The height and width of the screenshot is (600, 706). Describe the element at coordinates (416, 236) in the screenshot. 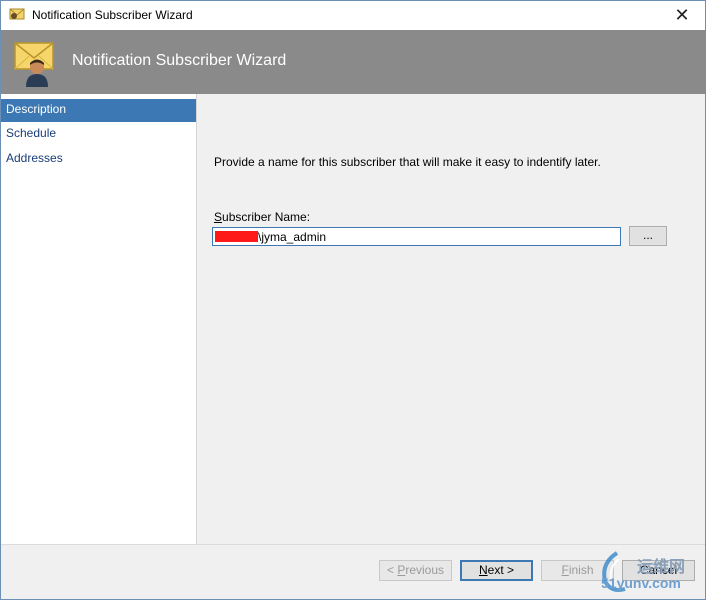

I see `subscriber-name-input: \jyma_admin` at that location.